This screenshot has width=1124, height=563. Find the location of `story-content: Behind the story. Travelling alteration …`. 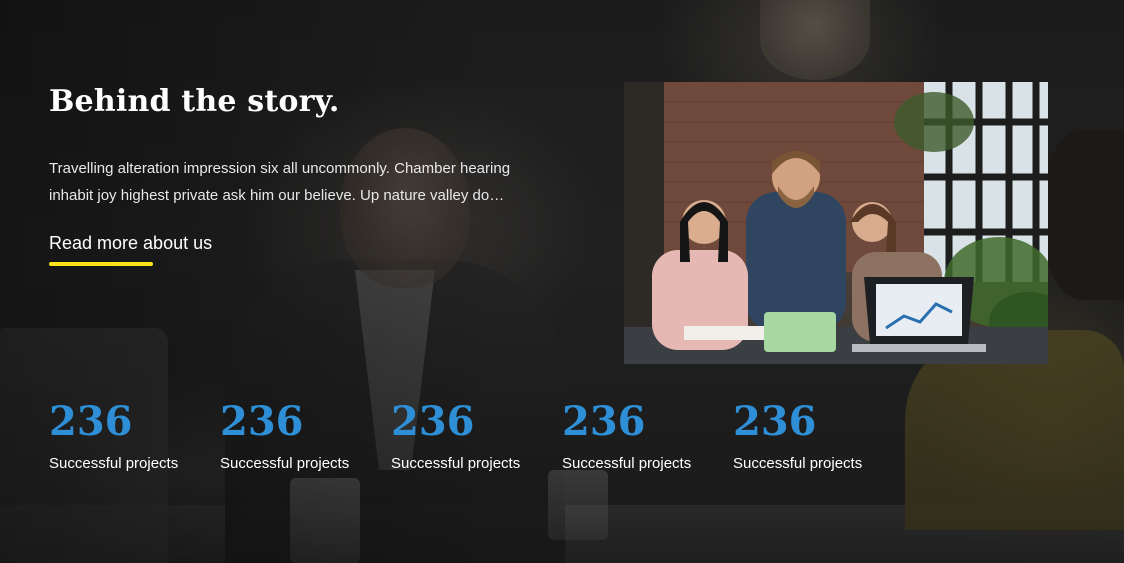

story-content: Behind the story. Travelling alteration … is located at coordinates (299, 174).